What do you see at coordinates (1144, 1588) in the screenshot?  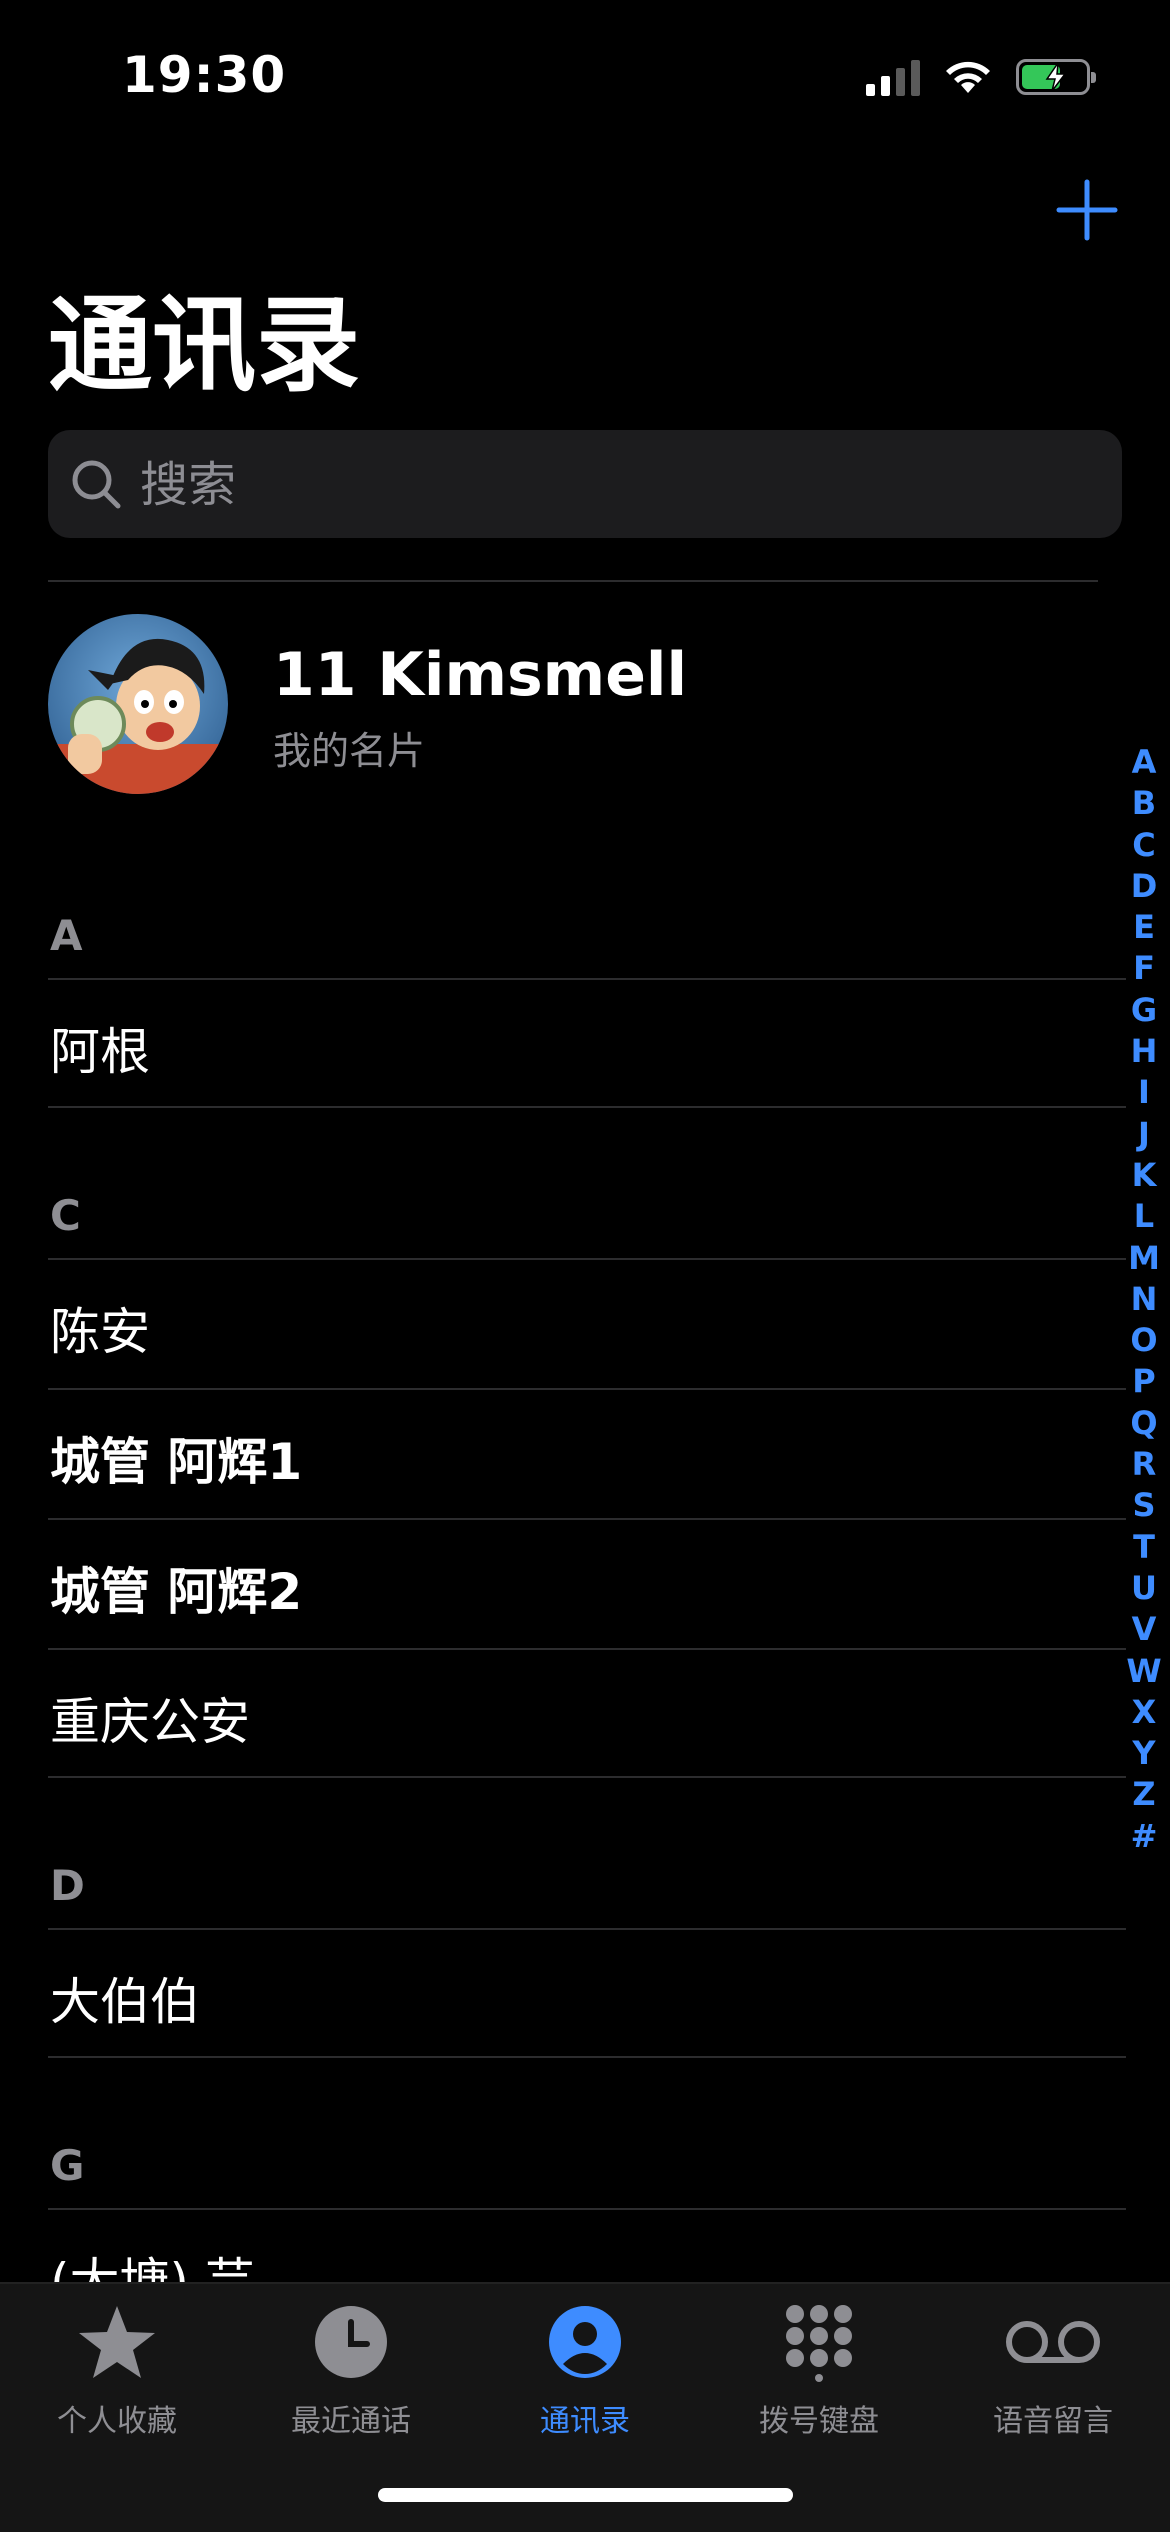 I see `index-letter: U` at bounding box center [1144, 1588].